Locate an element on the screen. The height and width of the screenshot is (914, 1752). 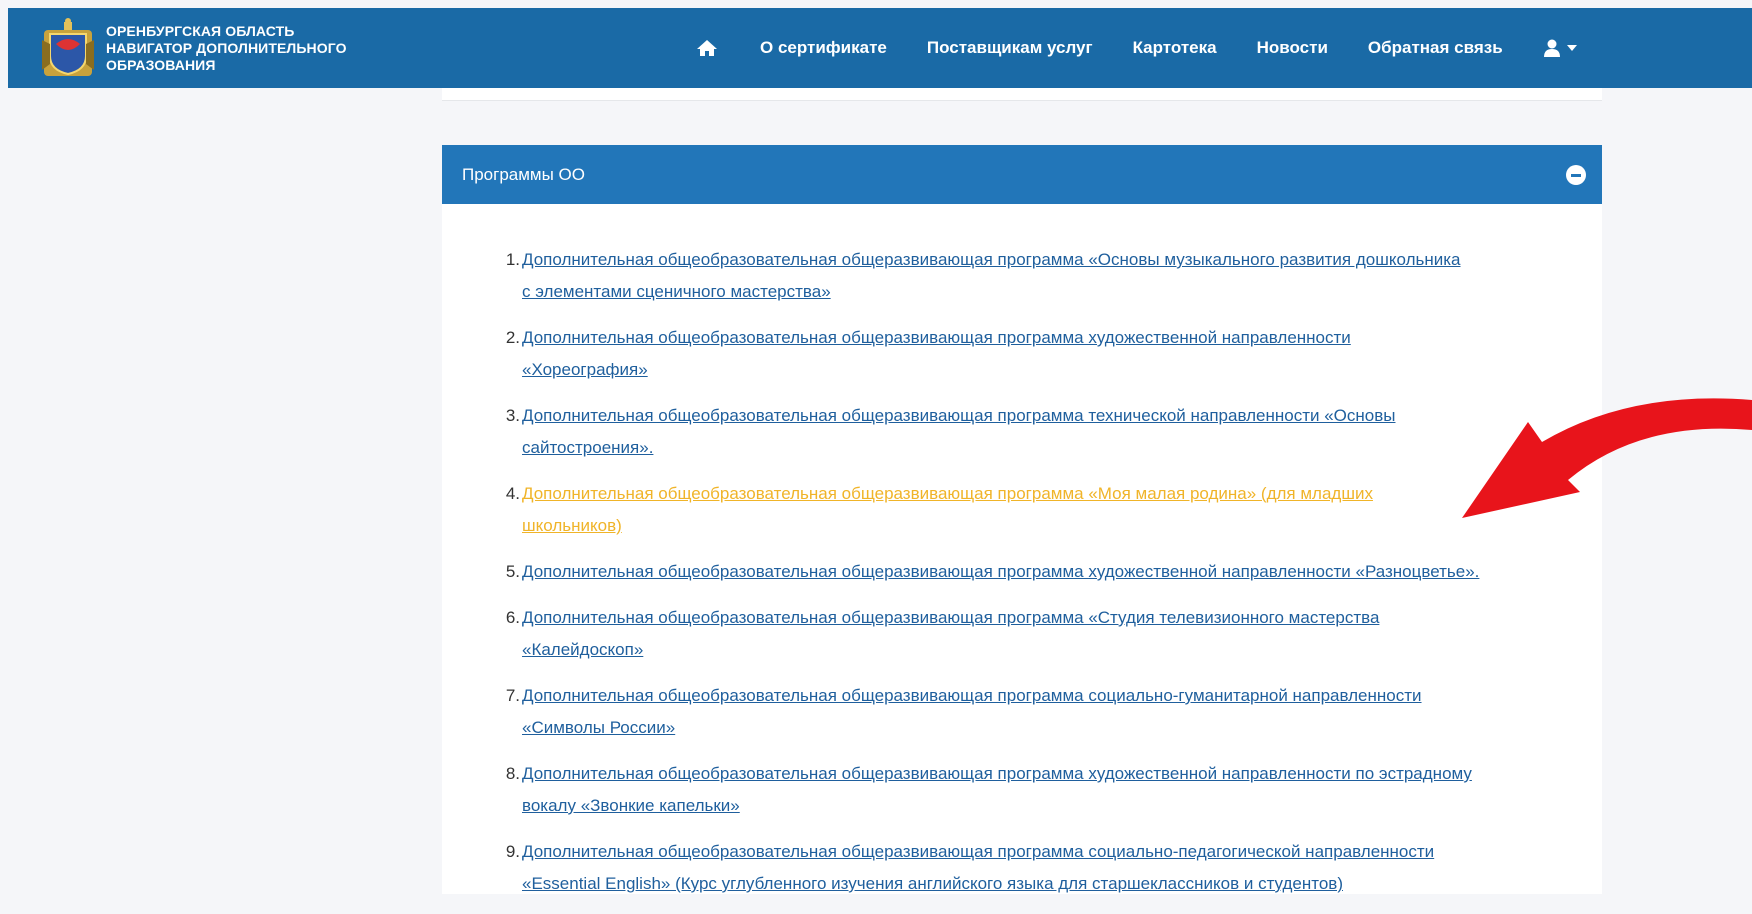
brand-line-2: НАВИГАТОР ДОПОЛНИТЕЛЬНОГО is located at coordinates (226, 47).